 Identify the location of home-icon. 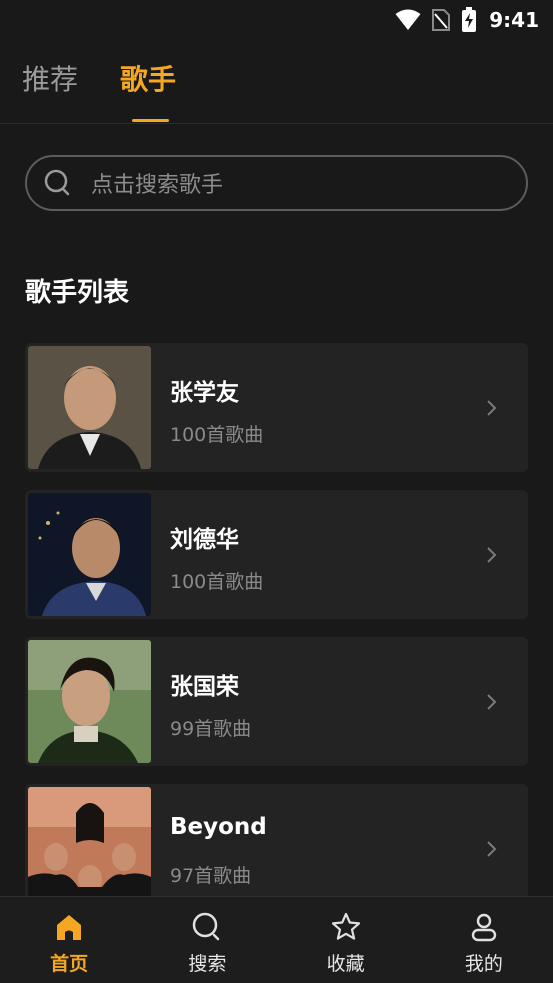
(69, 927).